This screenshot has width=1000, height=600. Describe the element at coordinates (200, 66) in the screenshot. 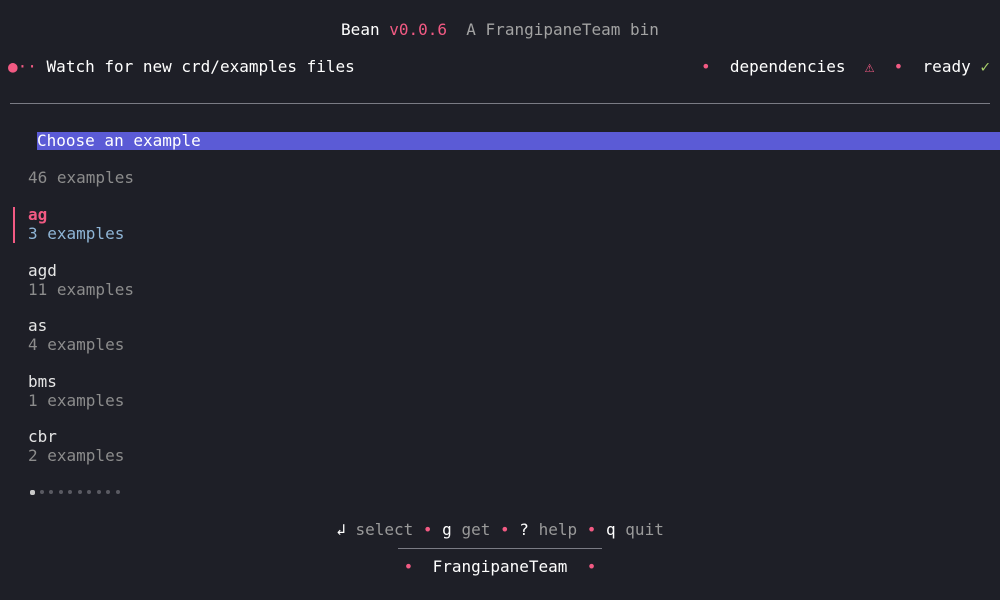

I see `task-label: Watch for new crd/examples files` at that location.